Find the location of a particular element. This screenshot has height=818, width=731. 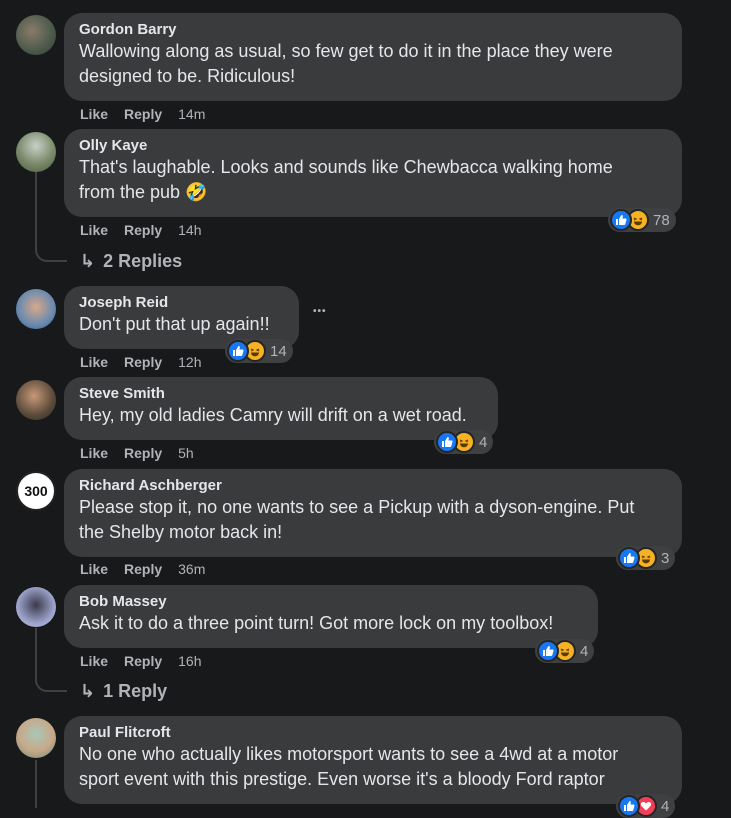

comment-text: Don't put that up again!! is located at coordinates (174, 324).